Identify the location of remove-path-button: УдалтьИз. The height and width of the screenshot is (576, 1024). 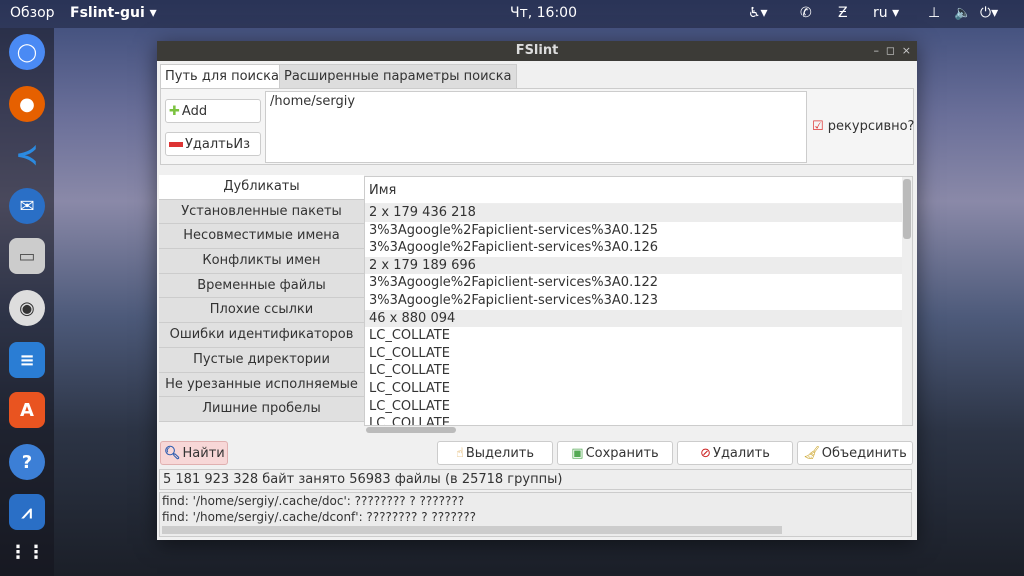
(213, 144).